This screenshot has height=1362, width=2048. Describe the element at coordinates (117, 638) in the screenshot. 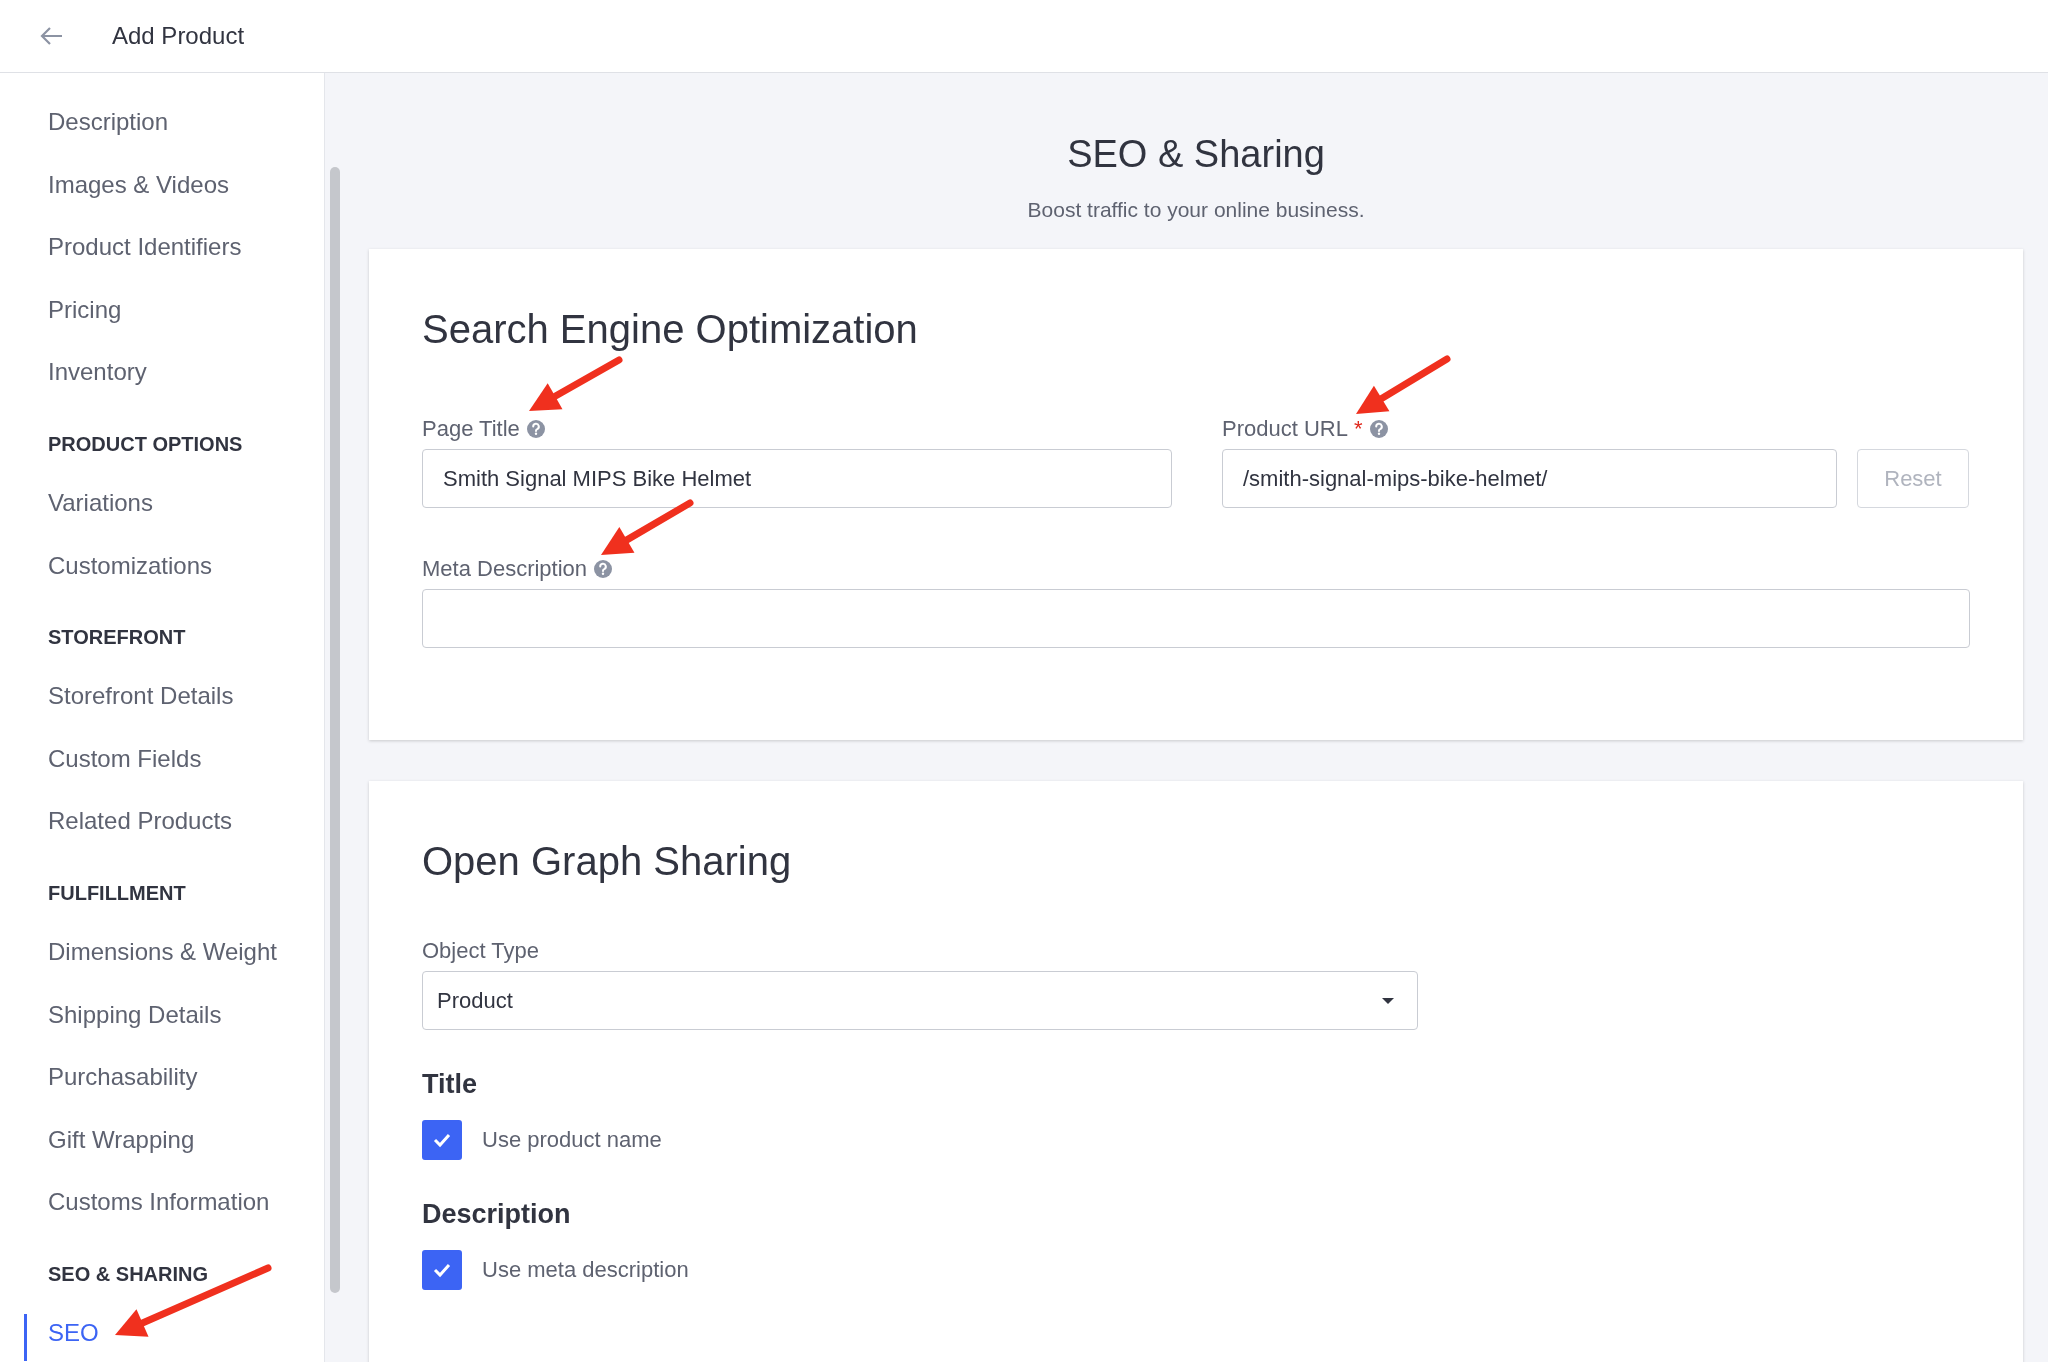

I see `sidebar-section-heading: STOREFRONT` at that location.